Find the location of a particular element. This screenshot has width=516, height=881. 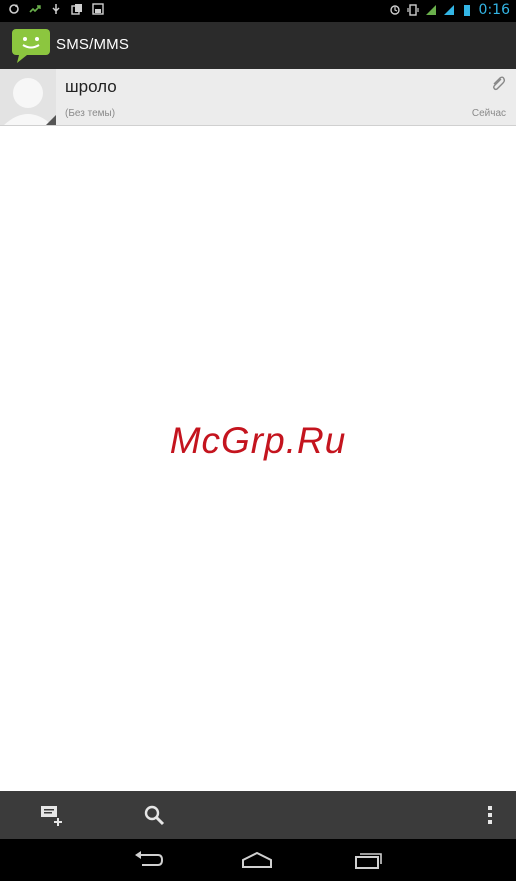

recent-apps-button is located at coordinates (368, 860).